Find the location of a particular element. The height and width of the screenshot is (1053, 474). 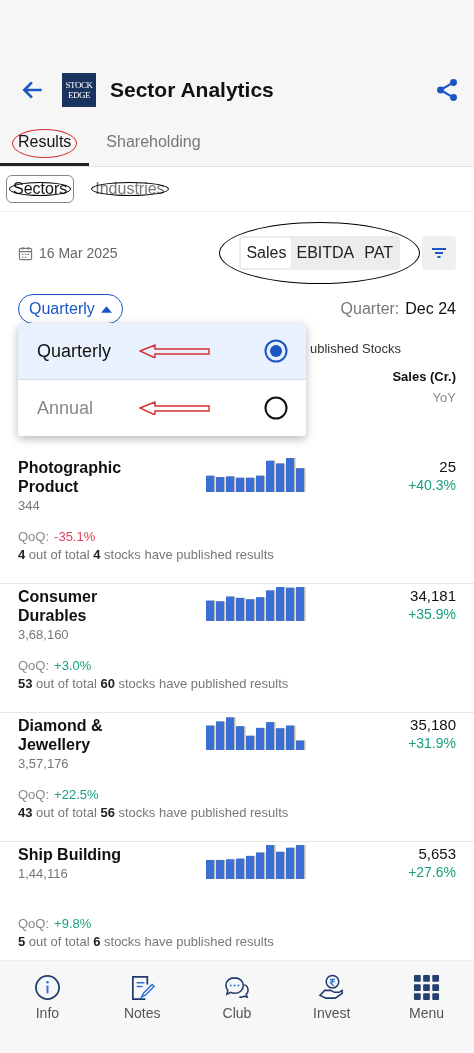

metric-option: PAT is located at coordinates (378, 253).